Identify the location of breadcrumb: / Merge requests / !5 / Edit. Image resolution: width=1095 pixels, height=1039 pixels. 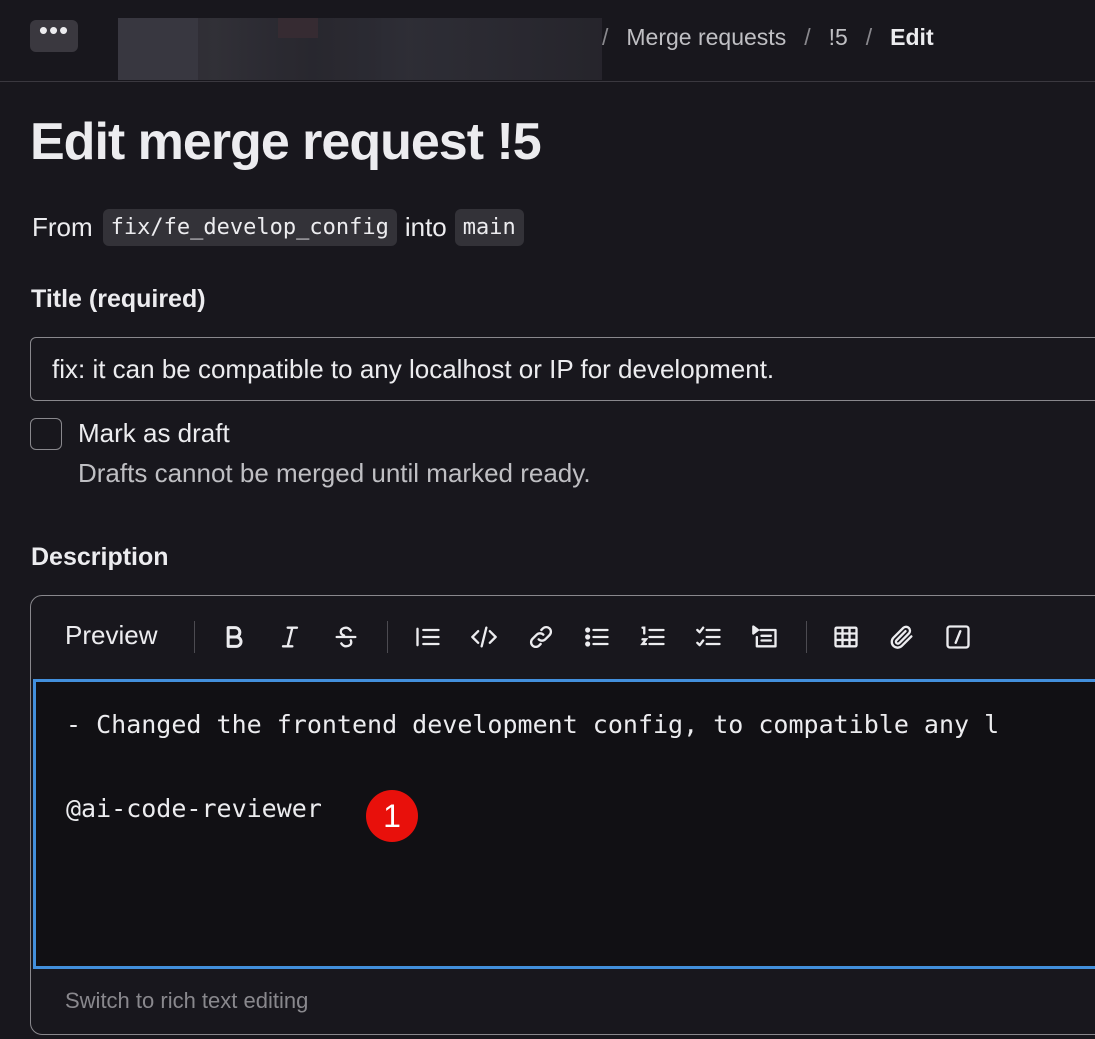
(777, 37).